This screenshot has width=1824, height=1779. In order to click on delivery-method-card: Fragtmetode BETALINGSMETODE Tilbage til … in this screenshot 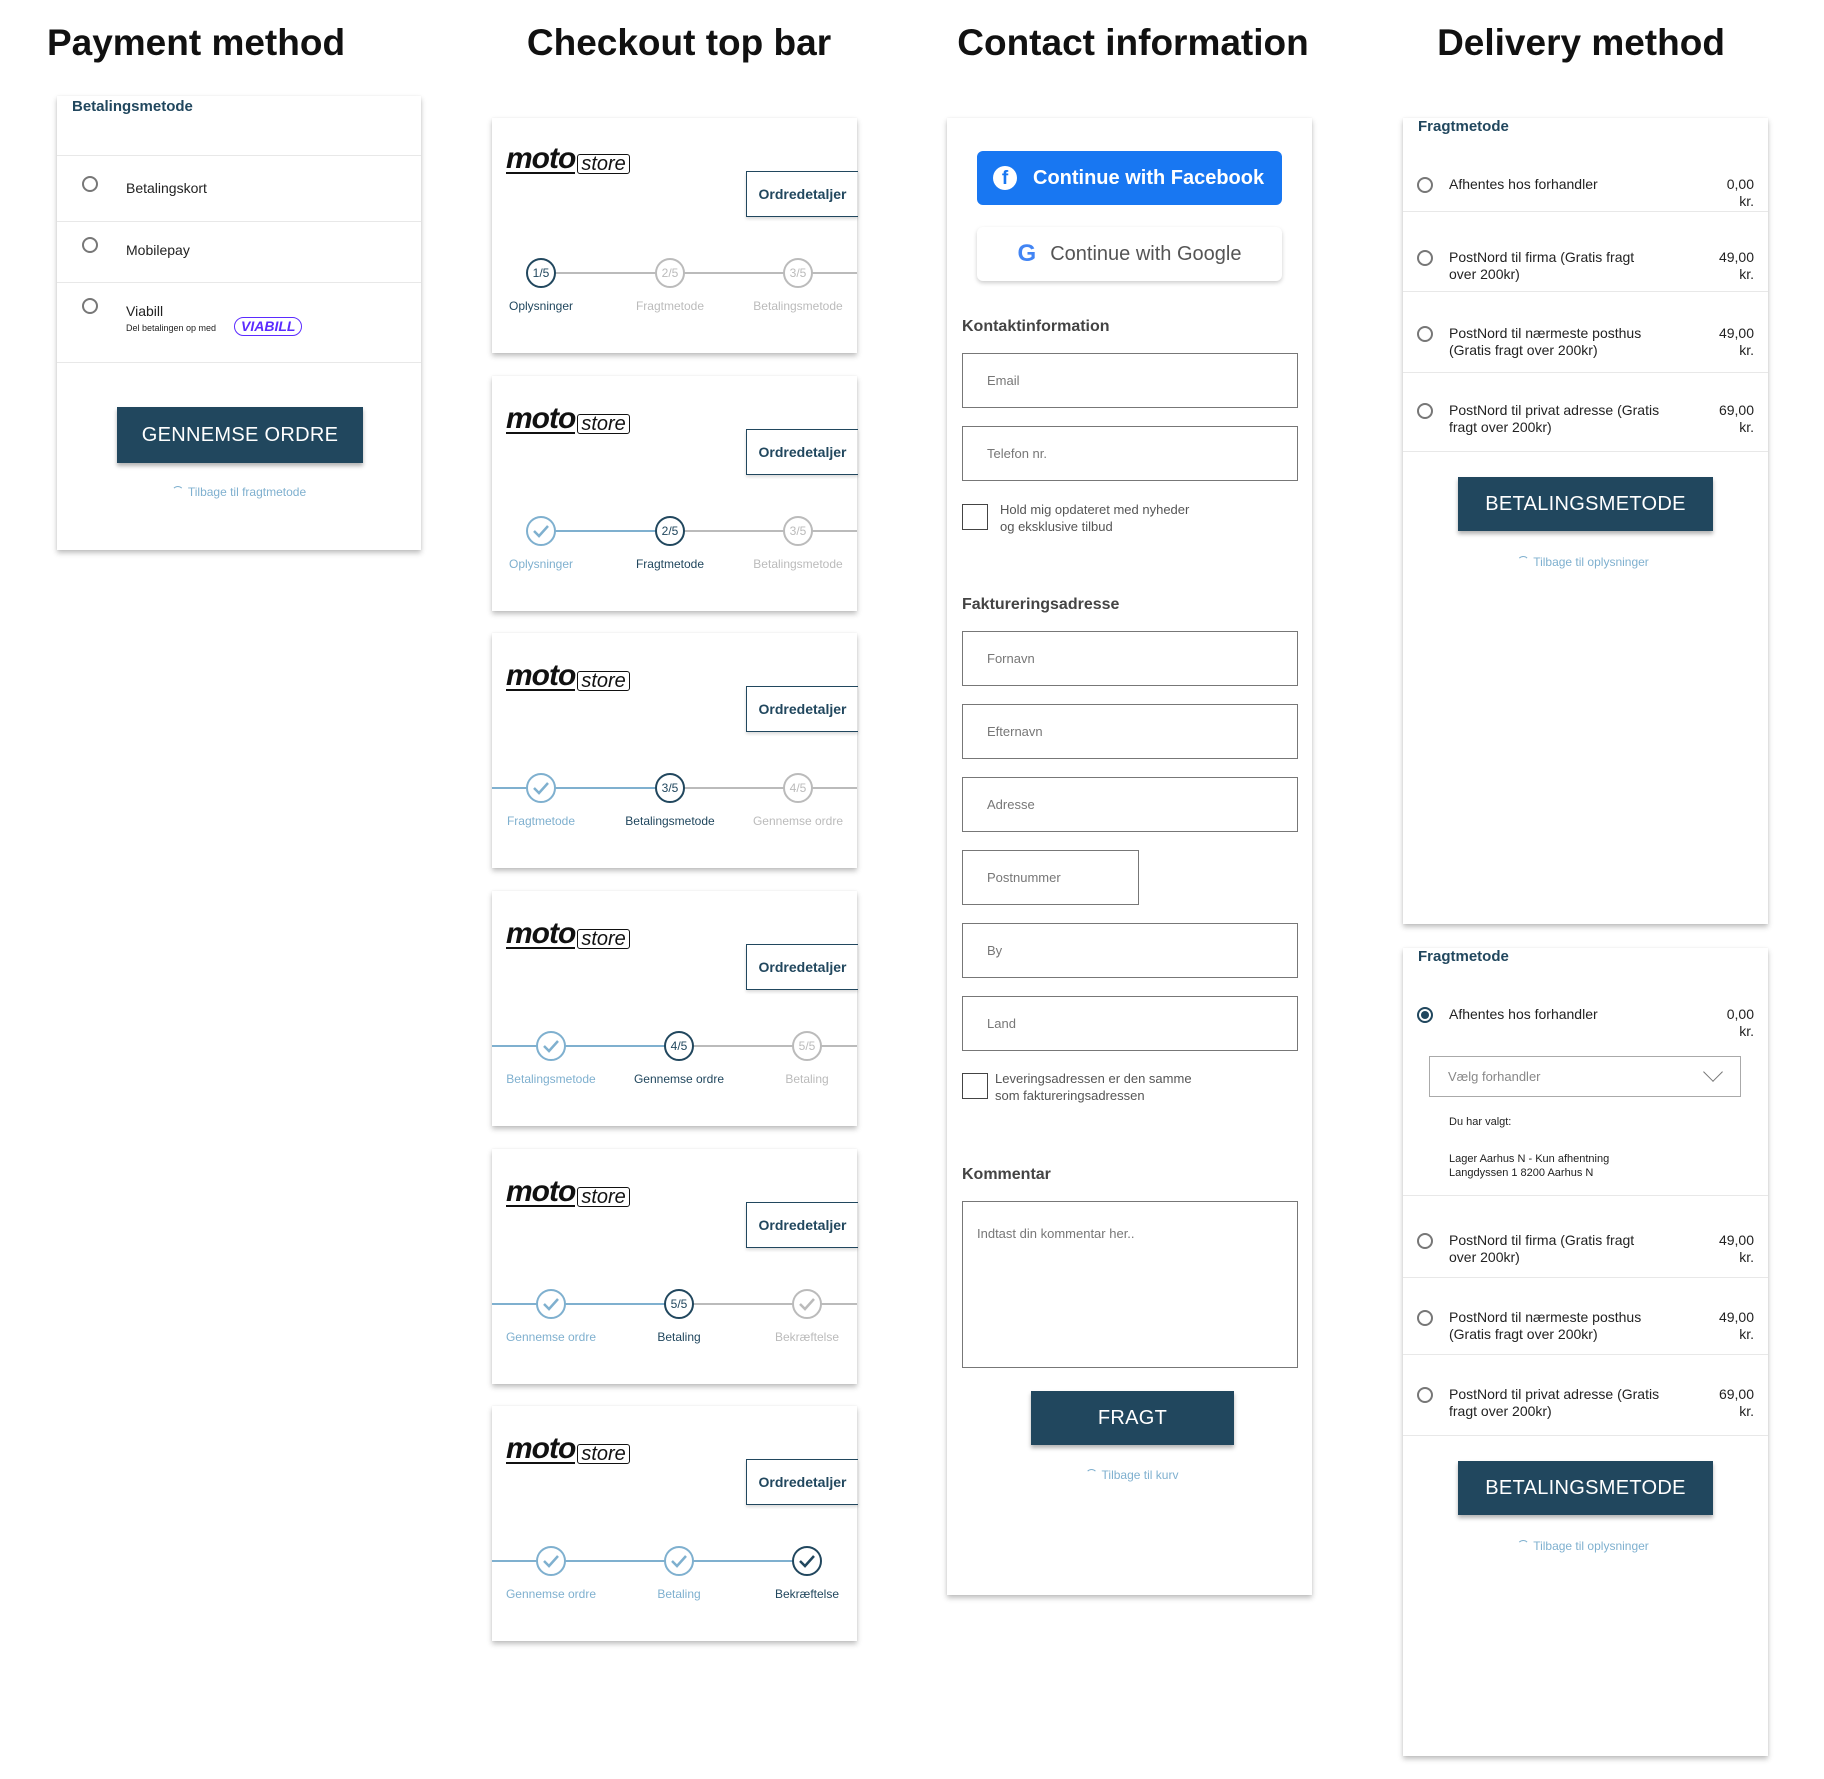, I will do `click(1585, 521)`.